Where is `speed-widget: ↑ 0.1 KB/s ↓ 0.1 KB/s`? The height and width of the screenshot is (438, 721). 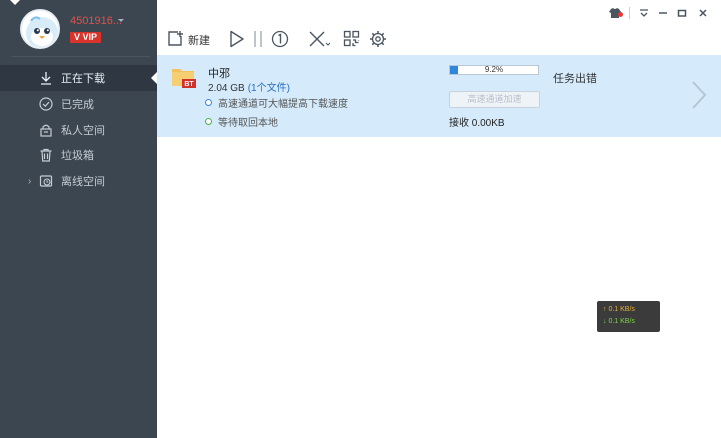 speed-widget: ↑ 0.1 KB/s ↓ 0.1 KB/s is located at coordinates (628, 316).